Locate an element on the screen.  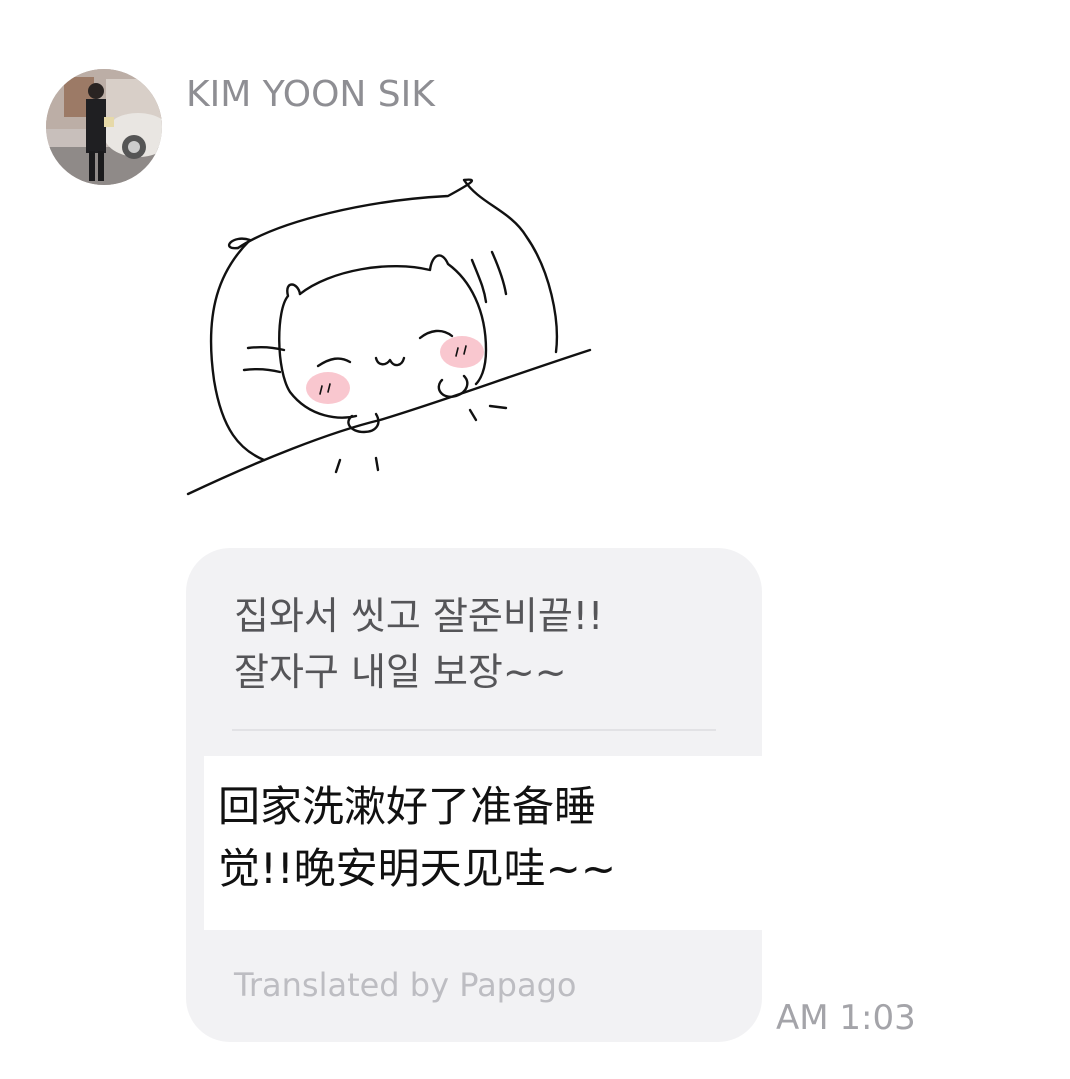
profile-photo-icon is located at coordinates (104, 127).